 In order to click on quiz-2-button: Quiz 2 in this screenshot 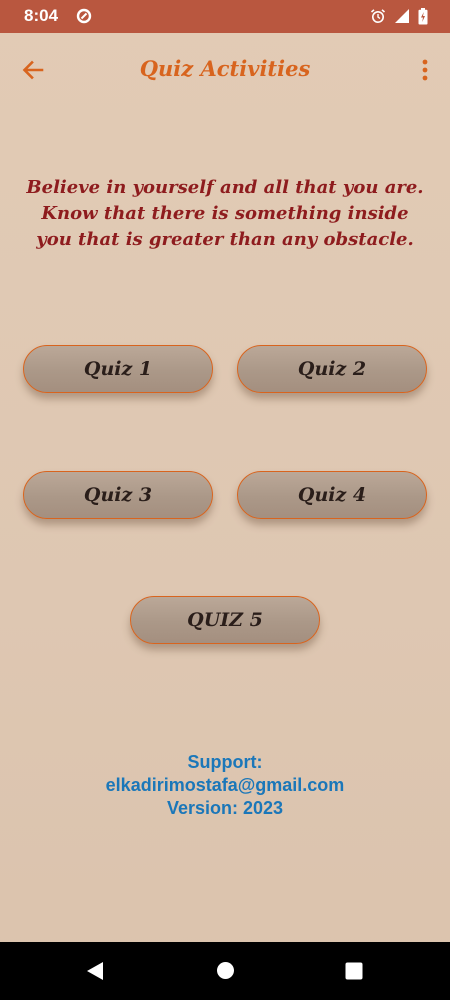, I will do `click(332, 369)`.